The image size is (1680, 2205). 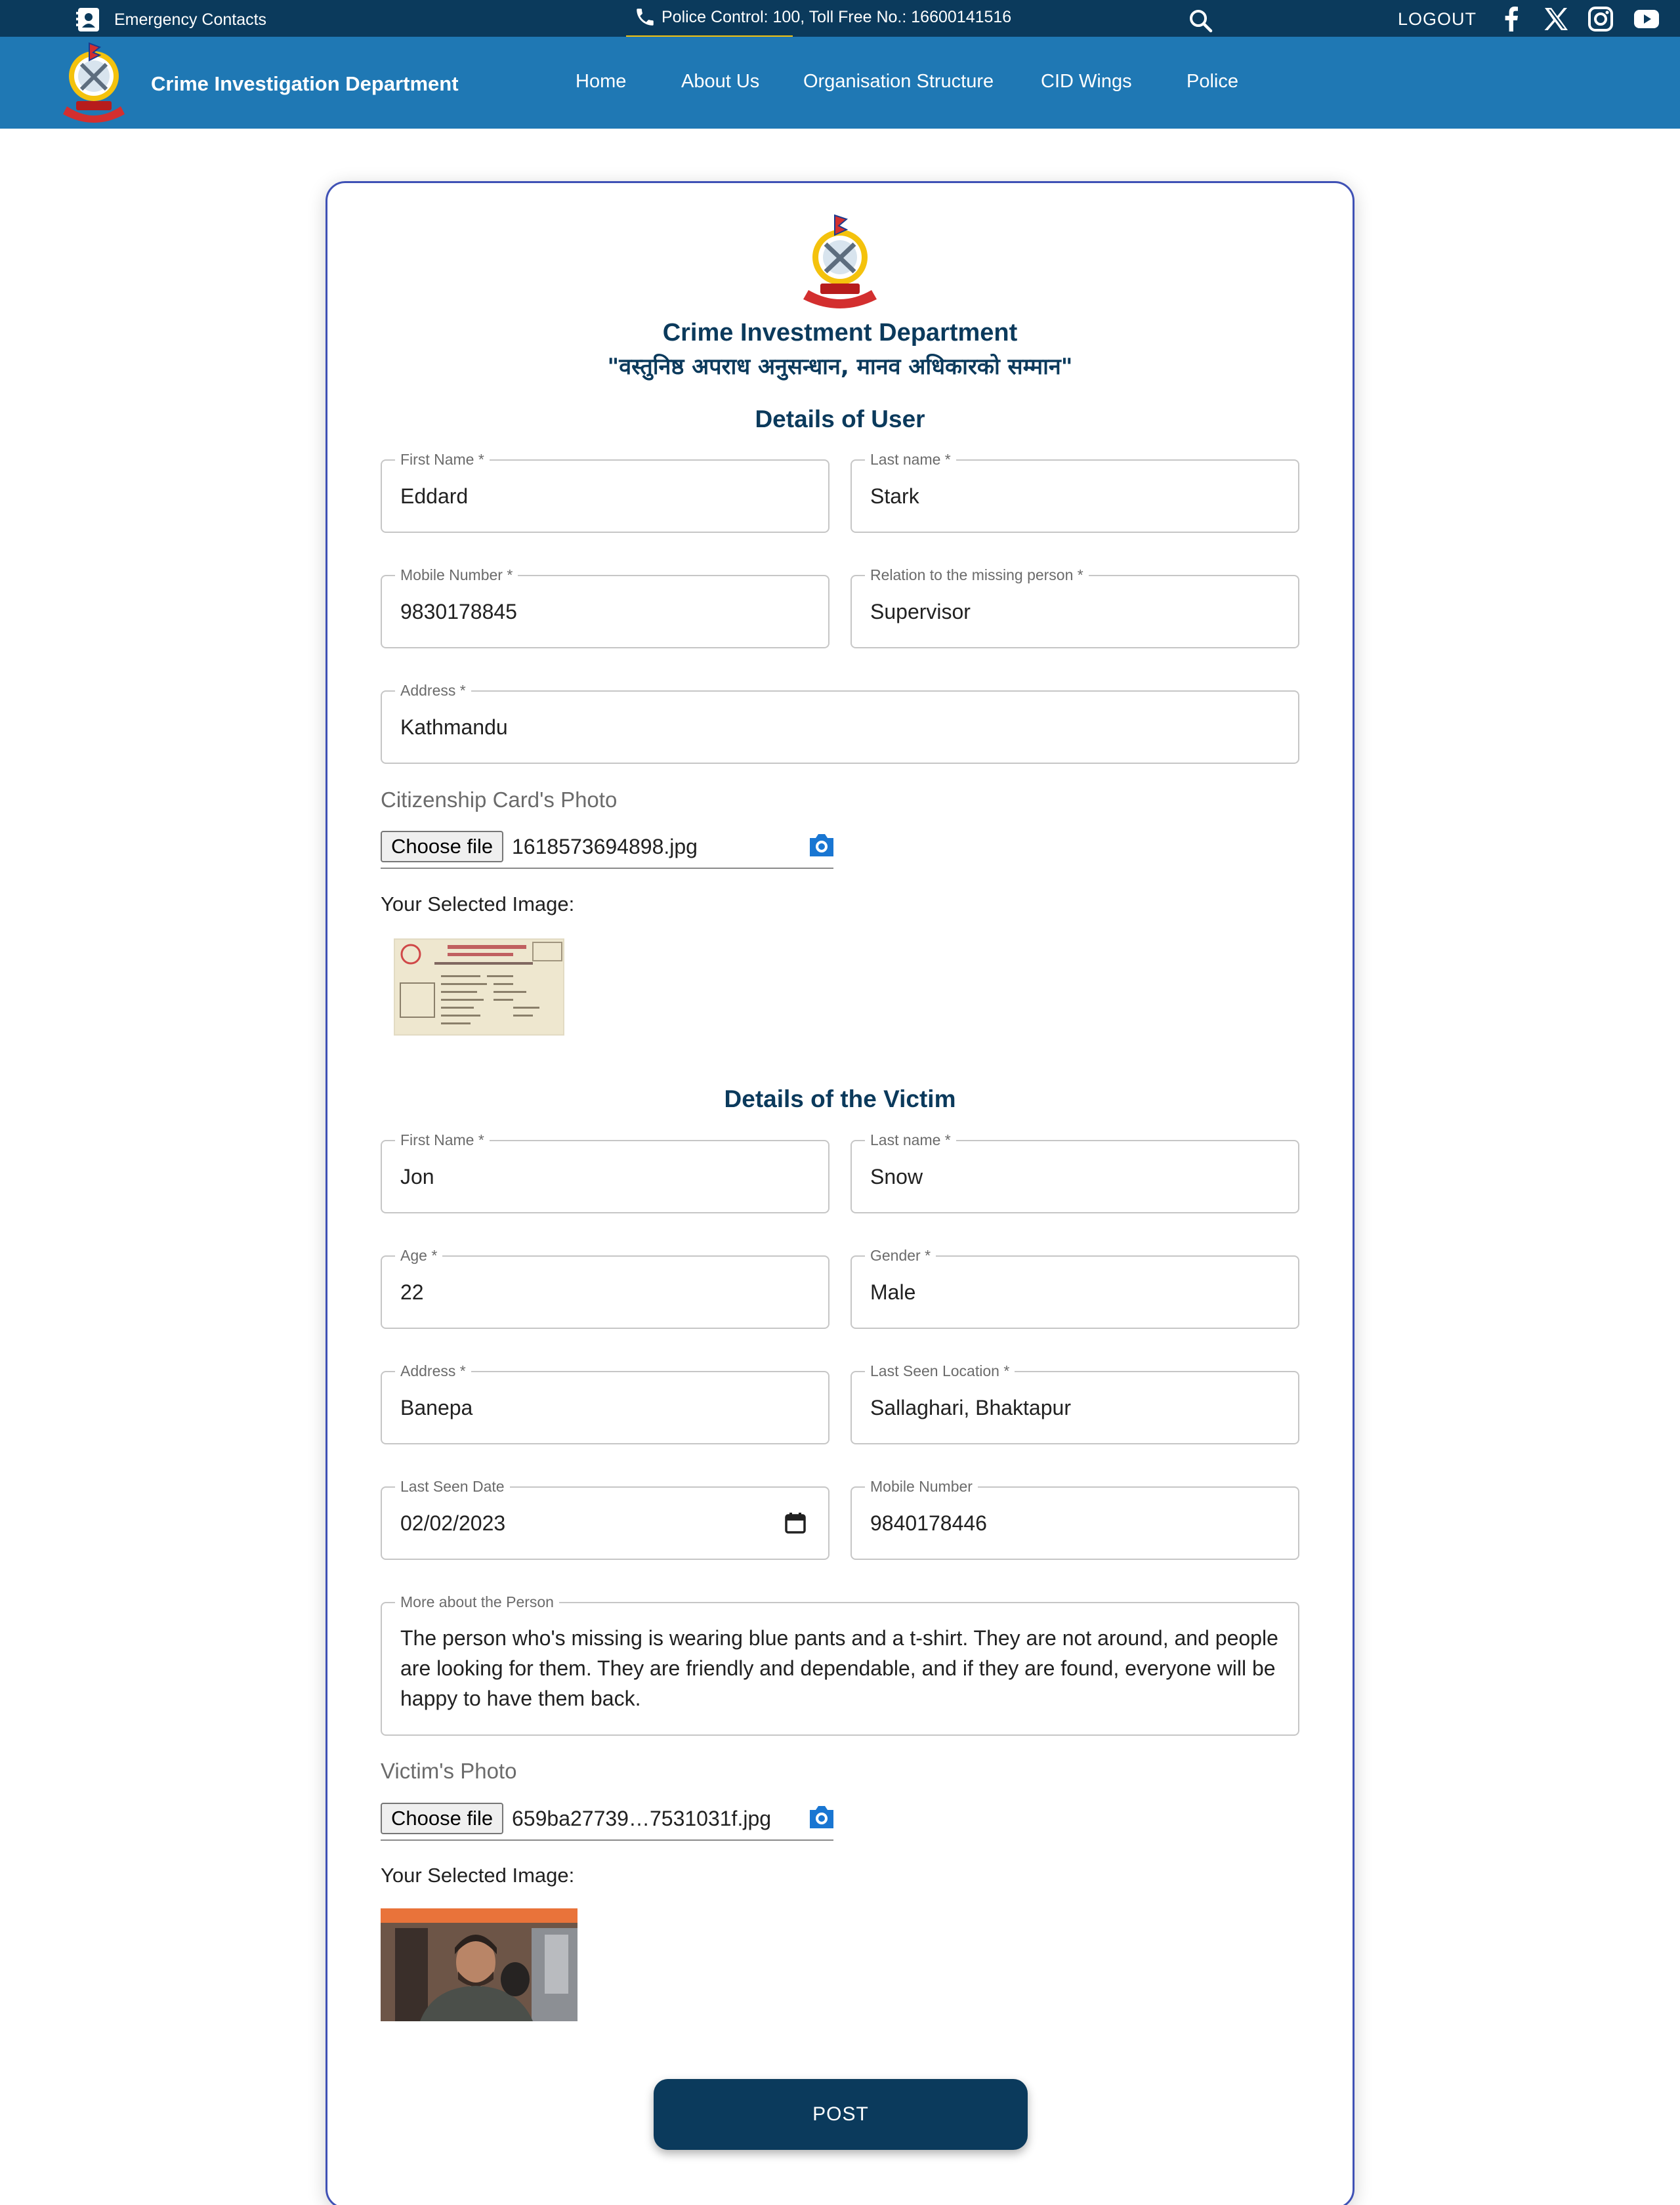 I want to click on nav-item-cid-wings: CID Wings, so click(x=1086, y=81).